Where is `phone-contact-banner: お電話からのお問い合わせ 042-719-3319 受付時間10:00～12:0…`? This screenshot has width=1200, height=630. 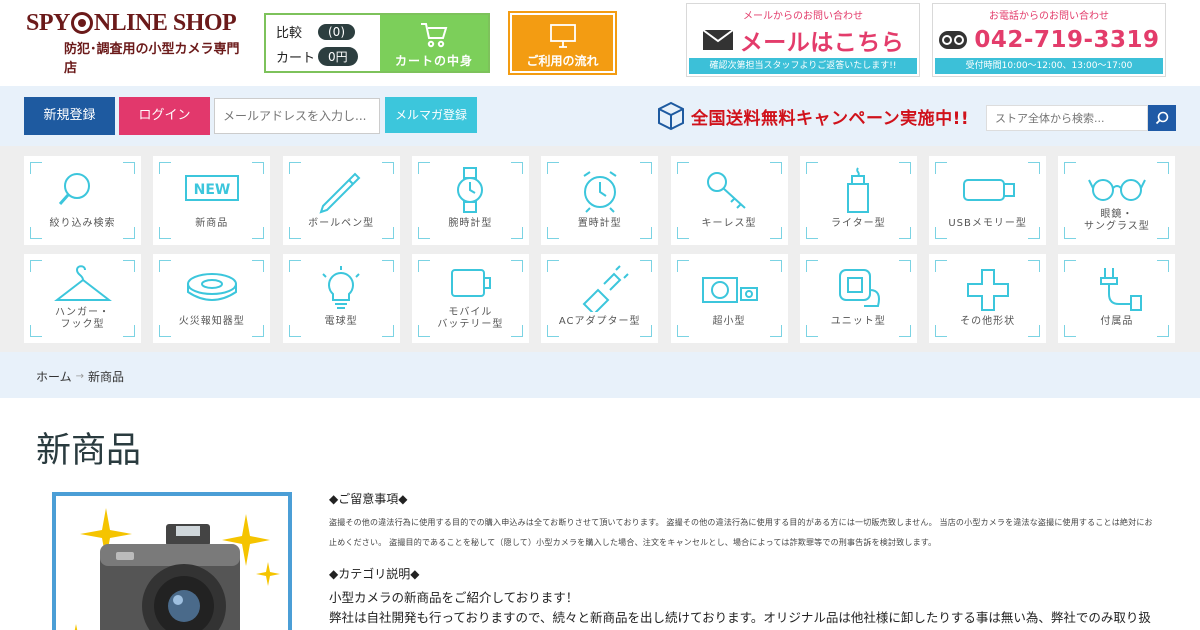 phone-contact-banner: お電話からのお問い合わせ 042-719-3319 受付時間10:00～12:0… is located at coordinates (1049, 40).